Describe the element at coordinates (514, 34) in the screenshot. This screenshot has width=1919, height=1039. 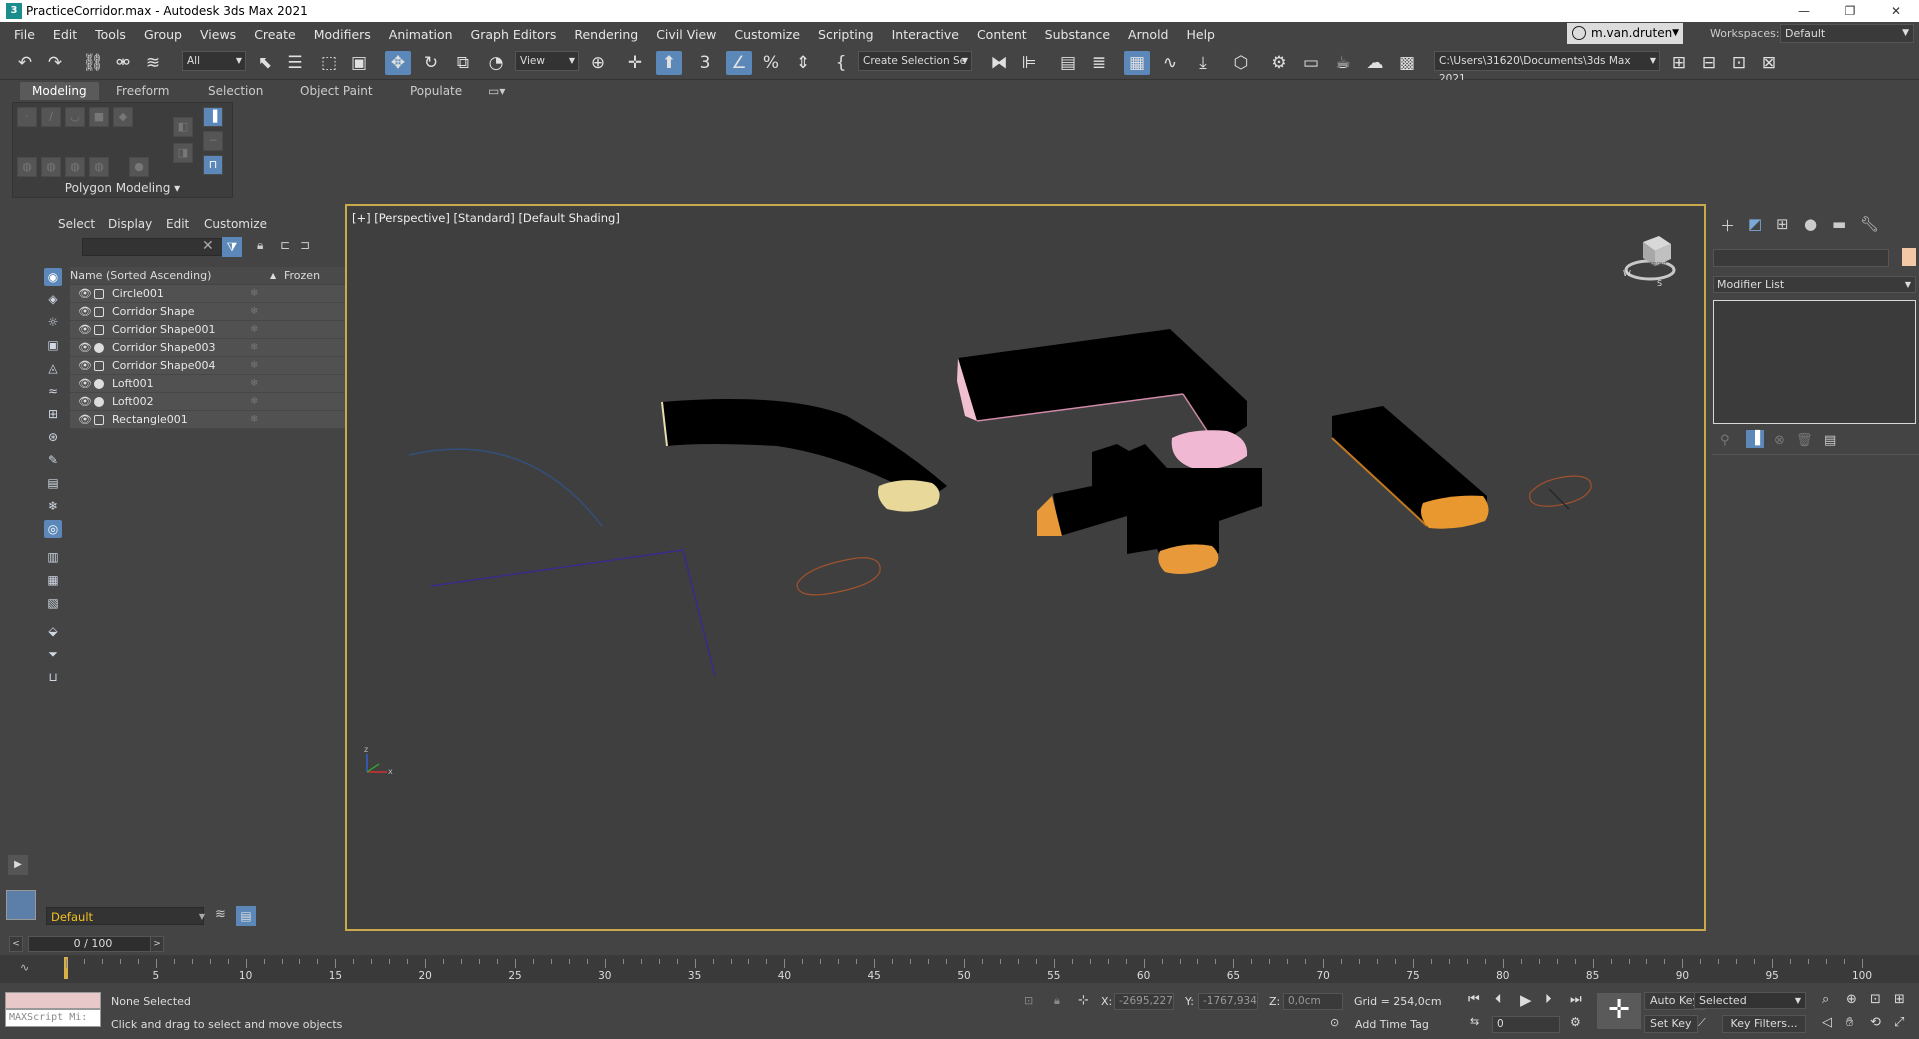
I see `menu-graph-editors: Graph Editors` at that location.